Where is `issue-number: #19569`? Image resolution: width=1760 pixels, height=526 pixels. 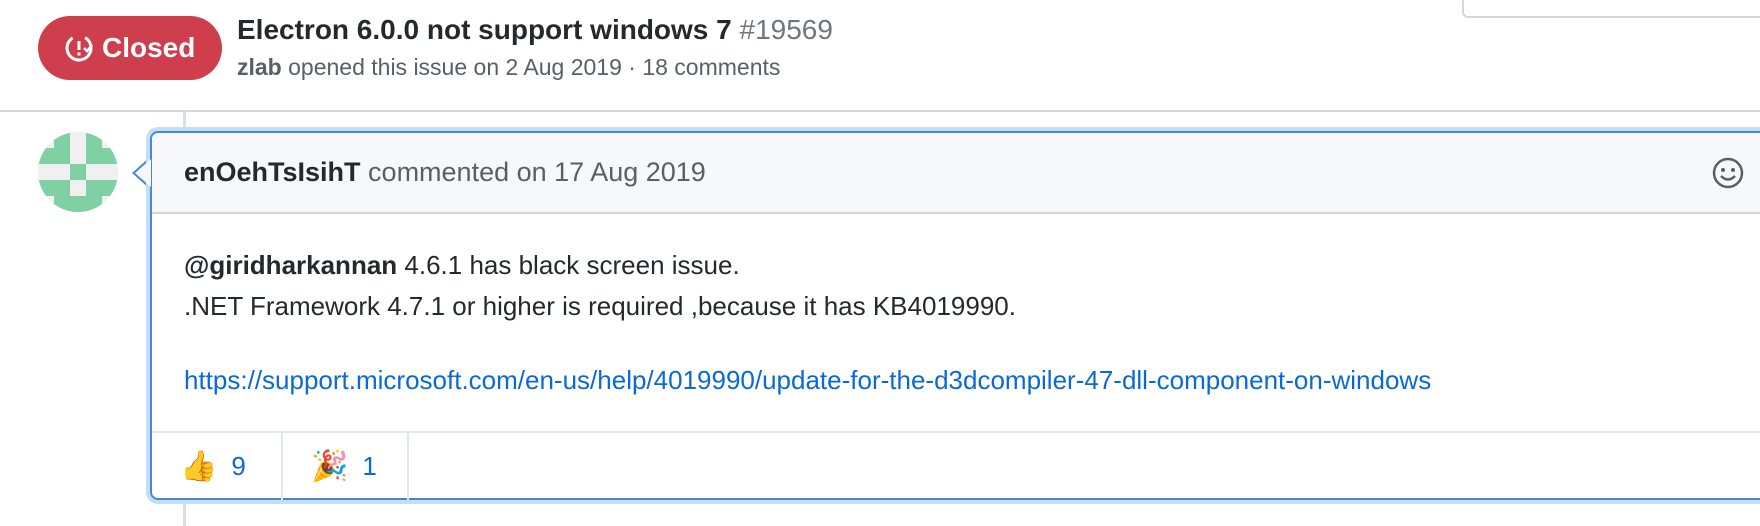 issue-number: #19569 is located at coordinates (786, 29).